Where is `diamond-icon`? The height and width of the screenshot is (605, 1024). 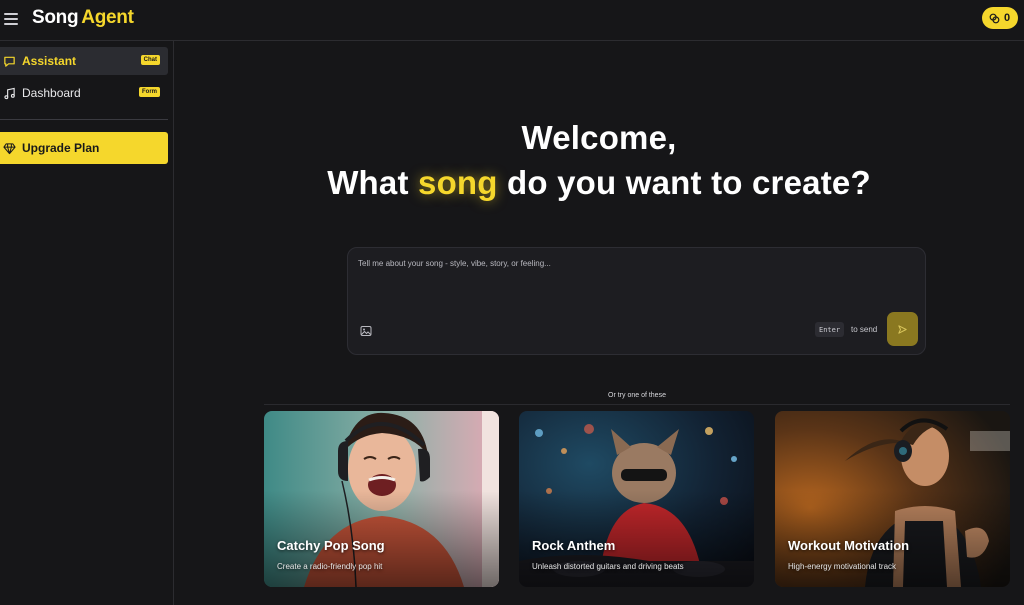
diamond-icon is located at coordinates (10, 148).